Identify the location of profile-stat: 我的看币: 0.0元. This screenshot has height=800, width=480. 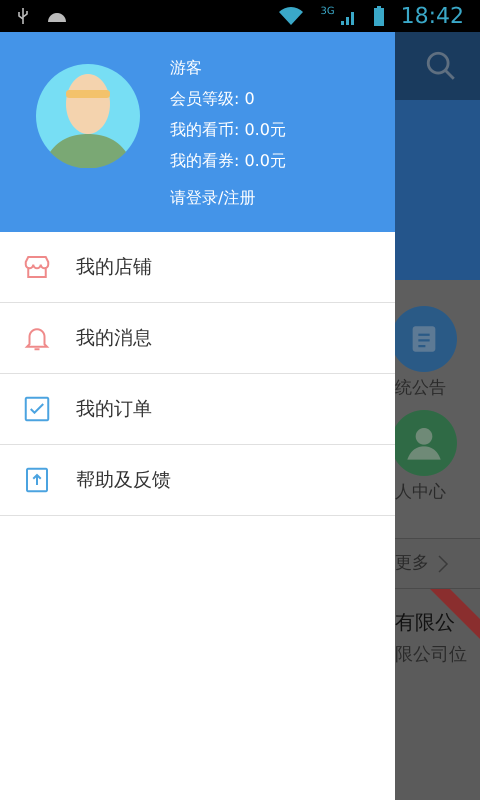
(228, 130).